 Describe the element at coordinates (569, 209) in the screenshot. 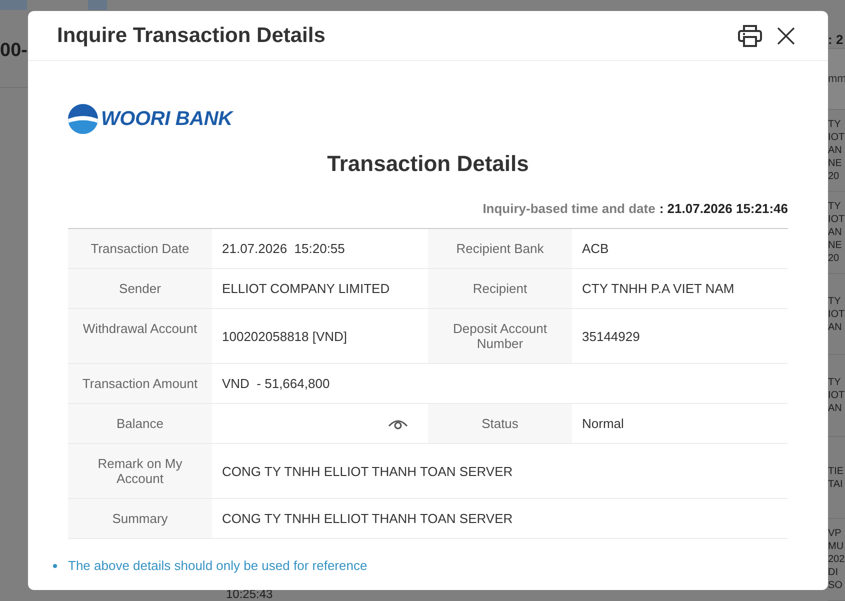

I see `inquiry-label: Inquiry-based time and date` at that location.